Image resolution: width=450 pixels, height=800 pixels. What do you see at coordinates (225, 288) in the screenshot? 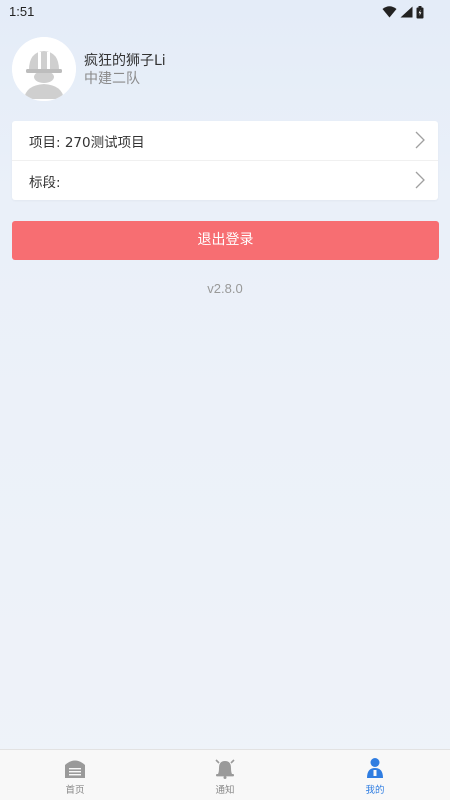
I see `app-version: v2.8.0` at bounding box center [225, 288].